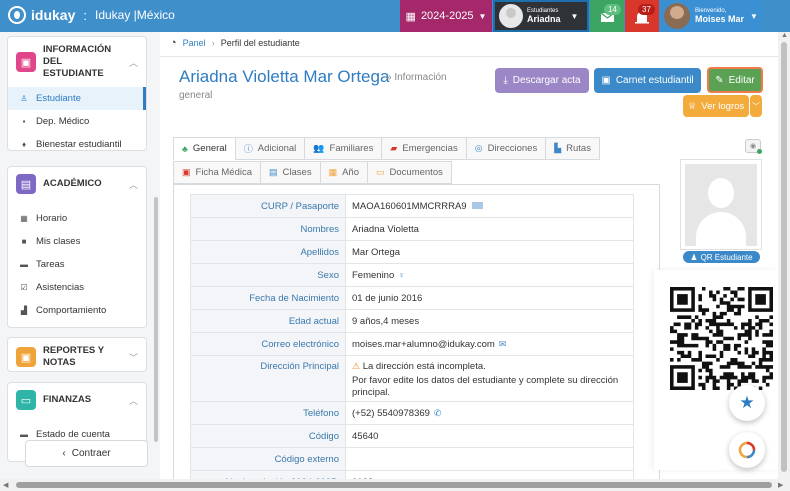 This screenshot has width=790, height=491. I want to click on chevron-left-icon: ‹, so click(64, 453).